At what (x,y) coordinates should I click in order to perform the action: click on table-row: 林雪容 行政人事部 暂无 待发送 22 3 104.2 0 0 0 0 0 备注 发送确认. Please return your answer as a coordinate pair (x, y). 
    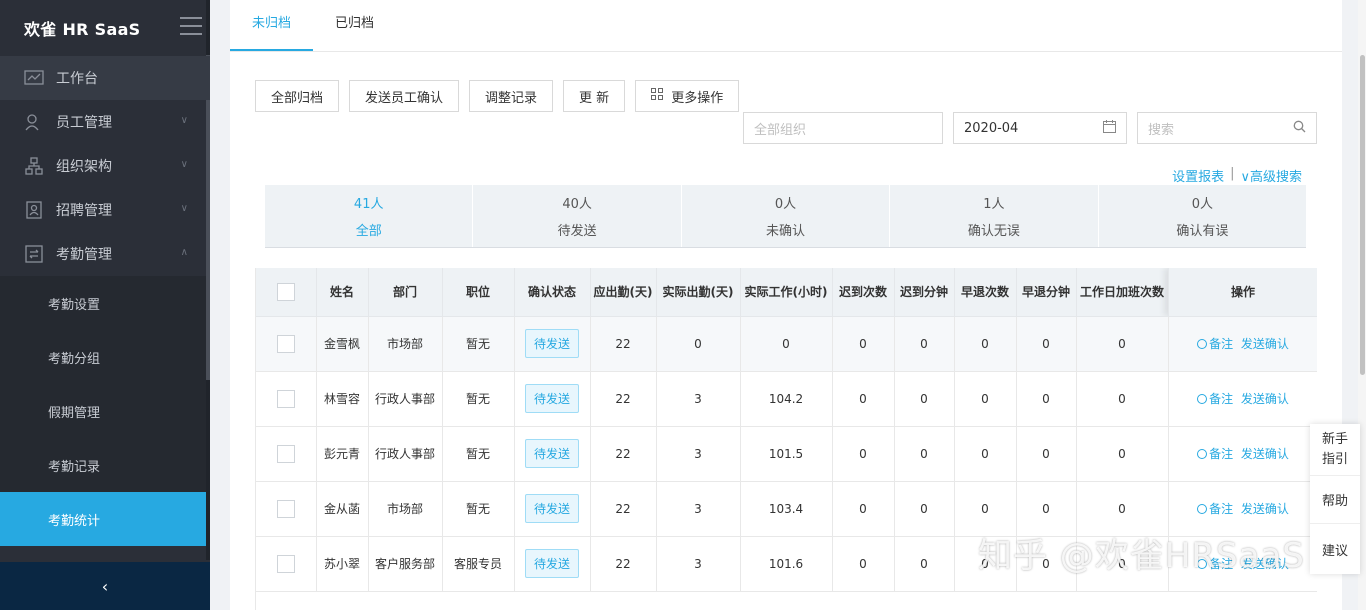
    Looking at the image, I should click on (786, 399).